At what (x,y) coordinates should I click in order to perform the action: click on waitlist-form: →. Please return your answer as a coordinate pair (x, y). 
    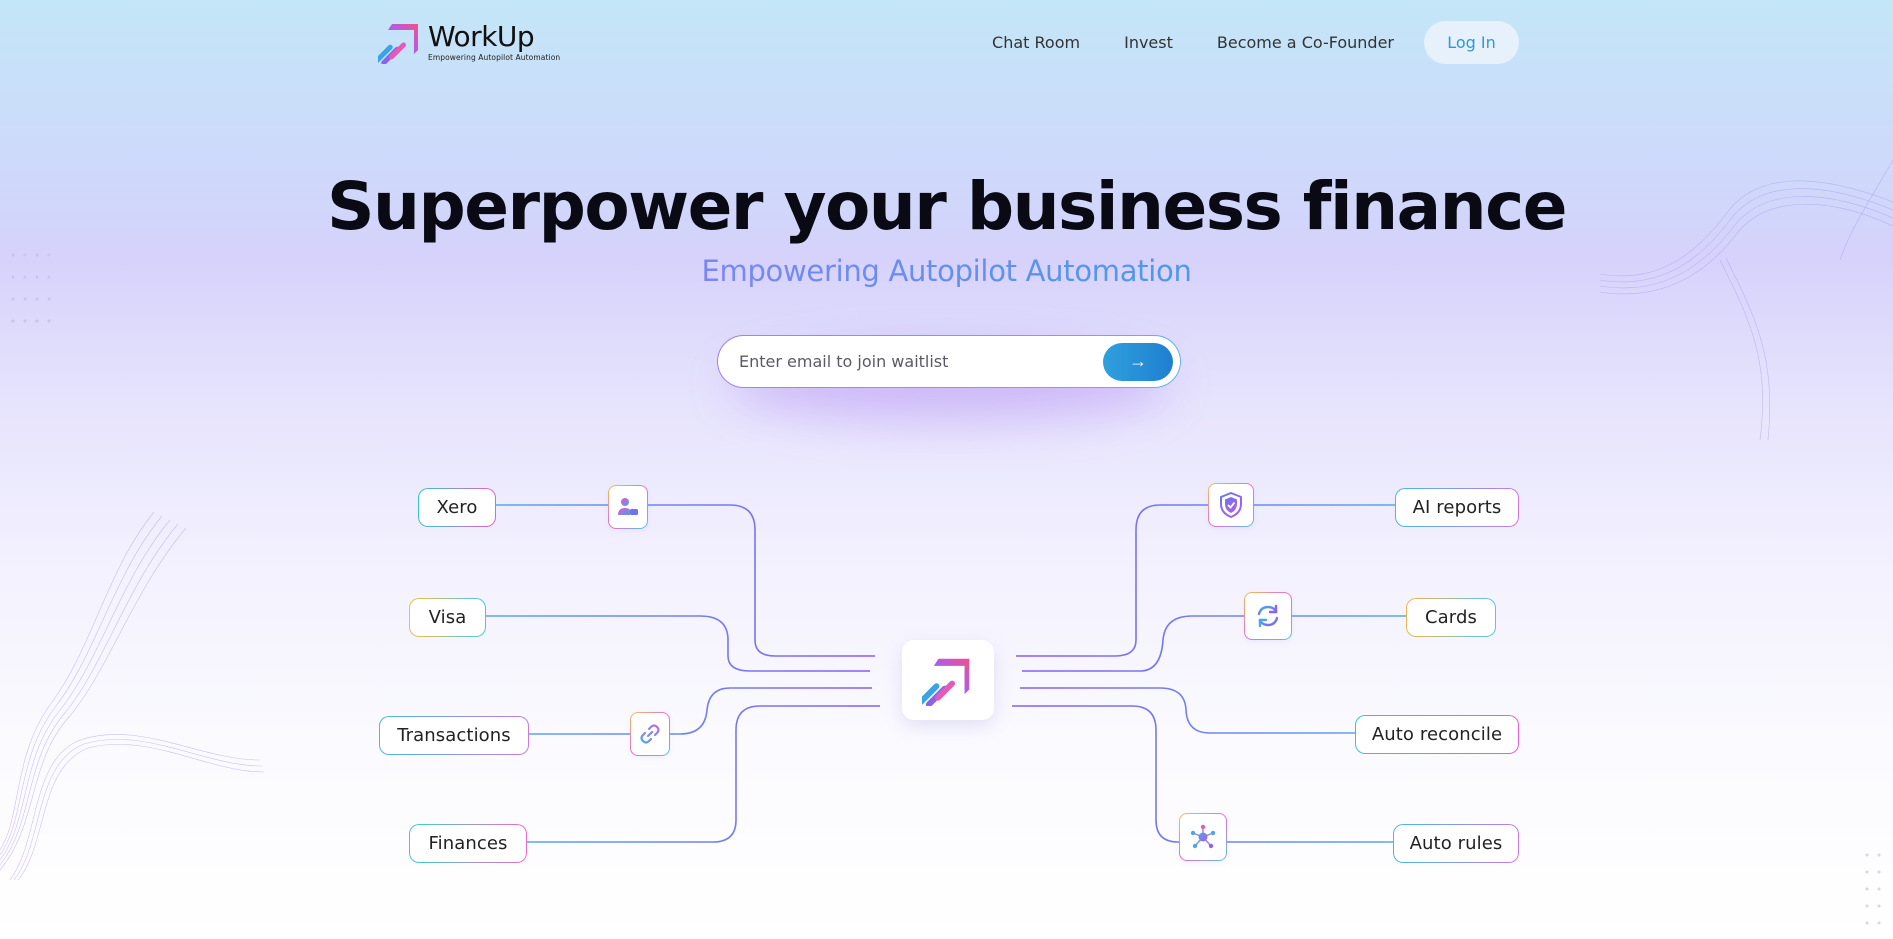
    Looking at the image, I should click on (949, 361).